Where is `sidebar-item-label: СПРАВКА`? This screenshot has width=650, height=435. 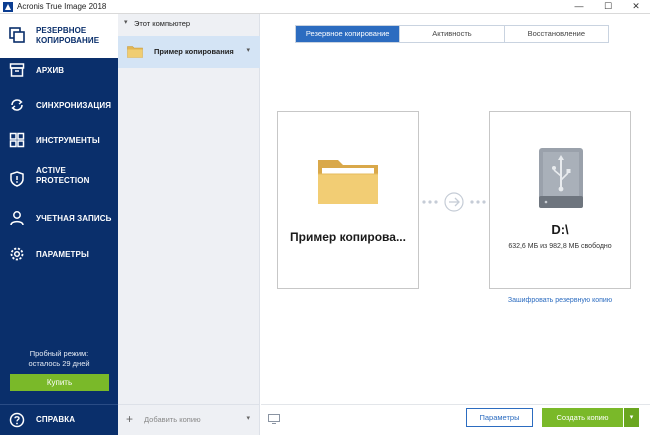
sidebar-item-label: СПРАВКА is located at coordinates (56, 419).